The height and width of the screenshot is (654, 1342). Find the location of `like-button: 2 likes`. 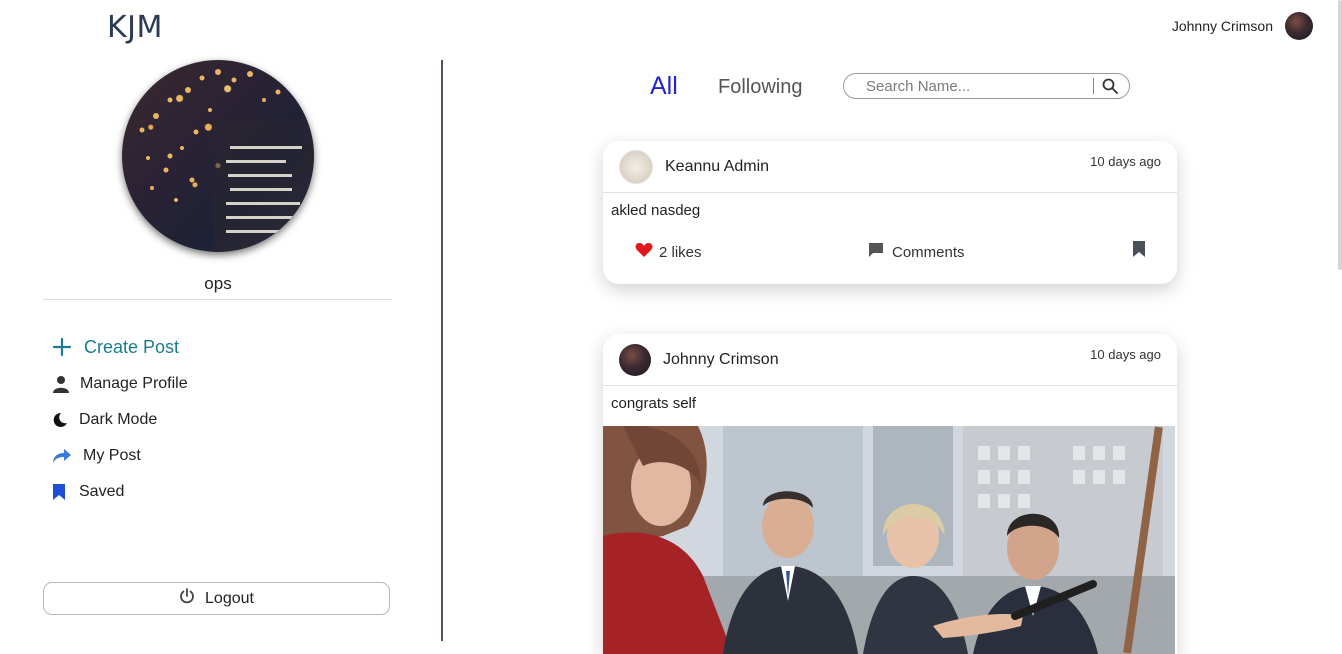

like-button: 2 likes is located at coordinates (668, 252).